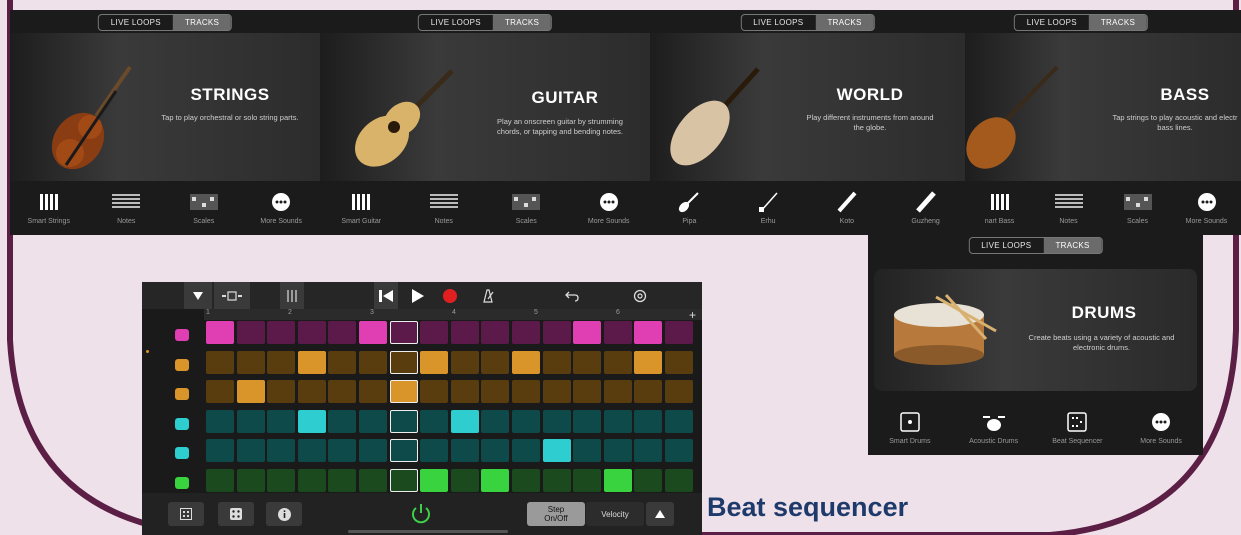 This screenshot has height=535, width=1241. Describe the element at coordinates (453, 314) in the screenshot. I see `timeline-ruler: 1 2 3 4 5 6` at that location.